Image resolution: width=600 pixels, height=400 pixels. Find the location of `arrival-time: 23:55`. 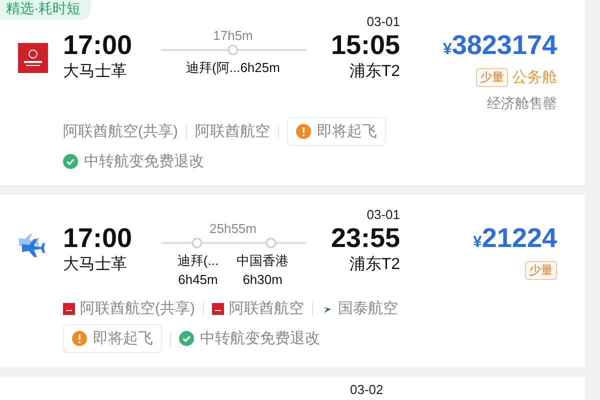

arrival-time: 23:55 is located at coordinates (365, 238).